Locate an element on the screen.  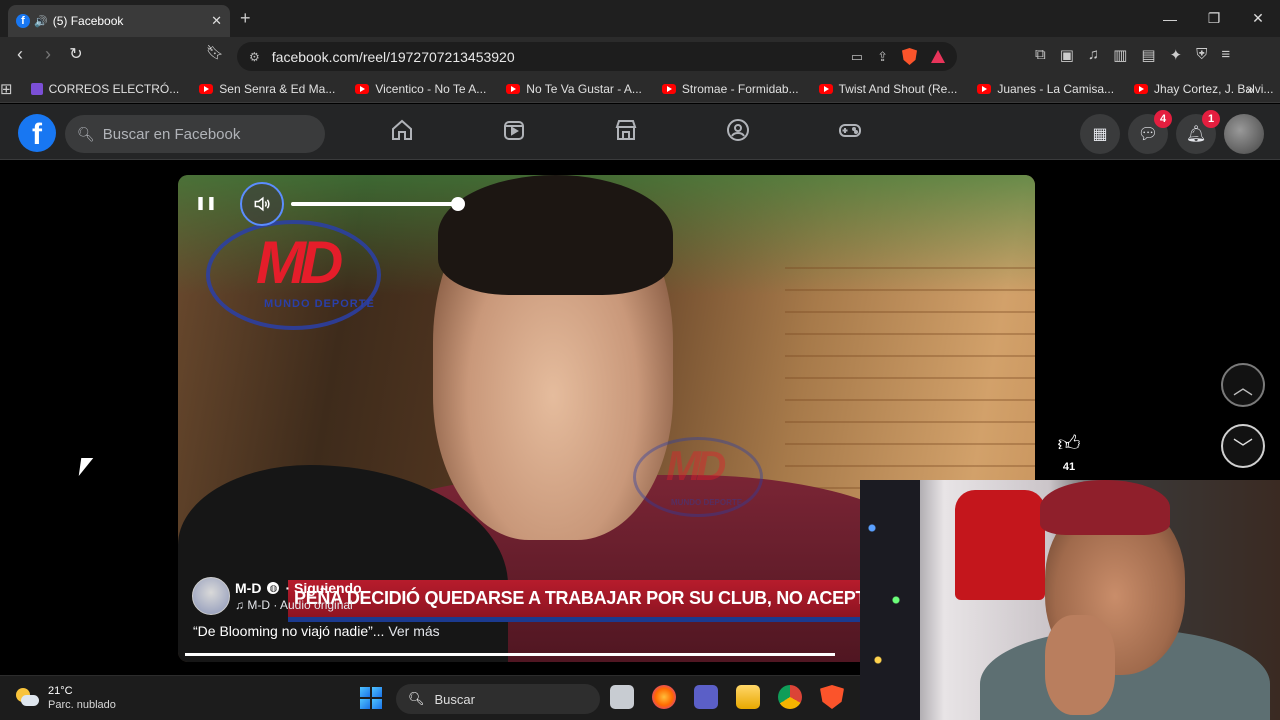
speaker-icon is located at coordinates (262, 204).